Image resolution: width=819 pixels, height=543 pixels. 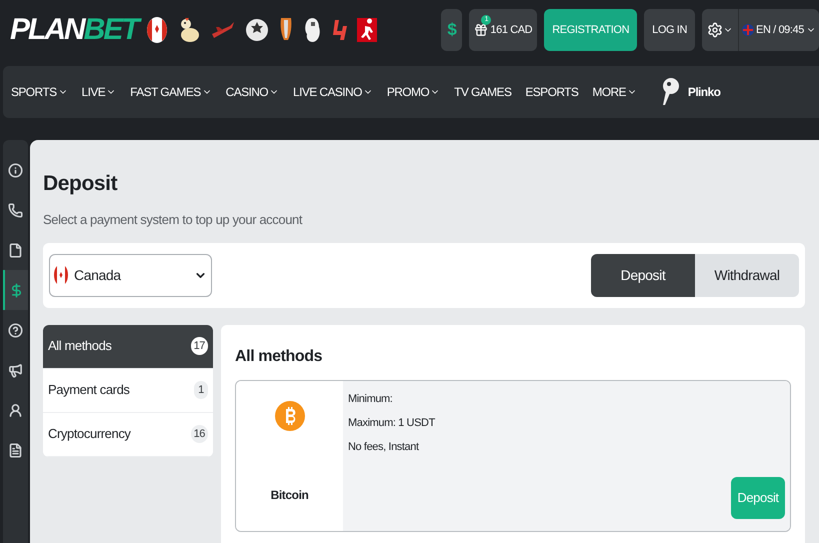 I want to click on country-select: Canada, so click(x=130, y=275).